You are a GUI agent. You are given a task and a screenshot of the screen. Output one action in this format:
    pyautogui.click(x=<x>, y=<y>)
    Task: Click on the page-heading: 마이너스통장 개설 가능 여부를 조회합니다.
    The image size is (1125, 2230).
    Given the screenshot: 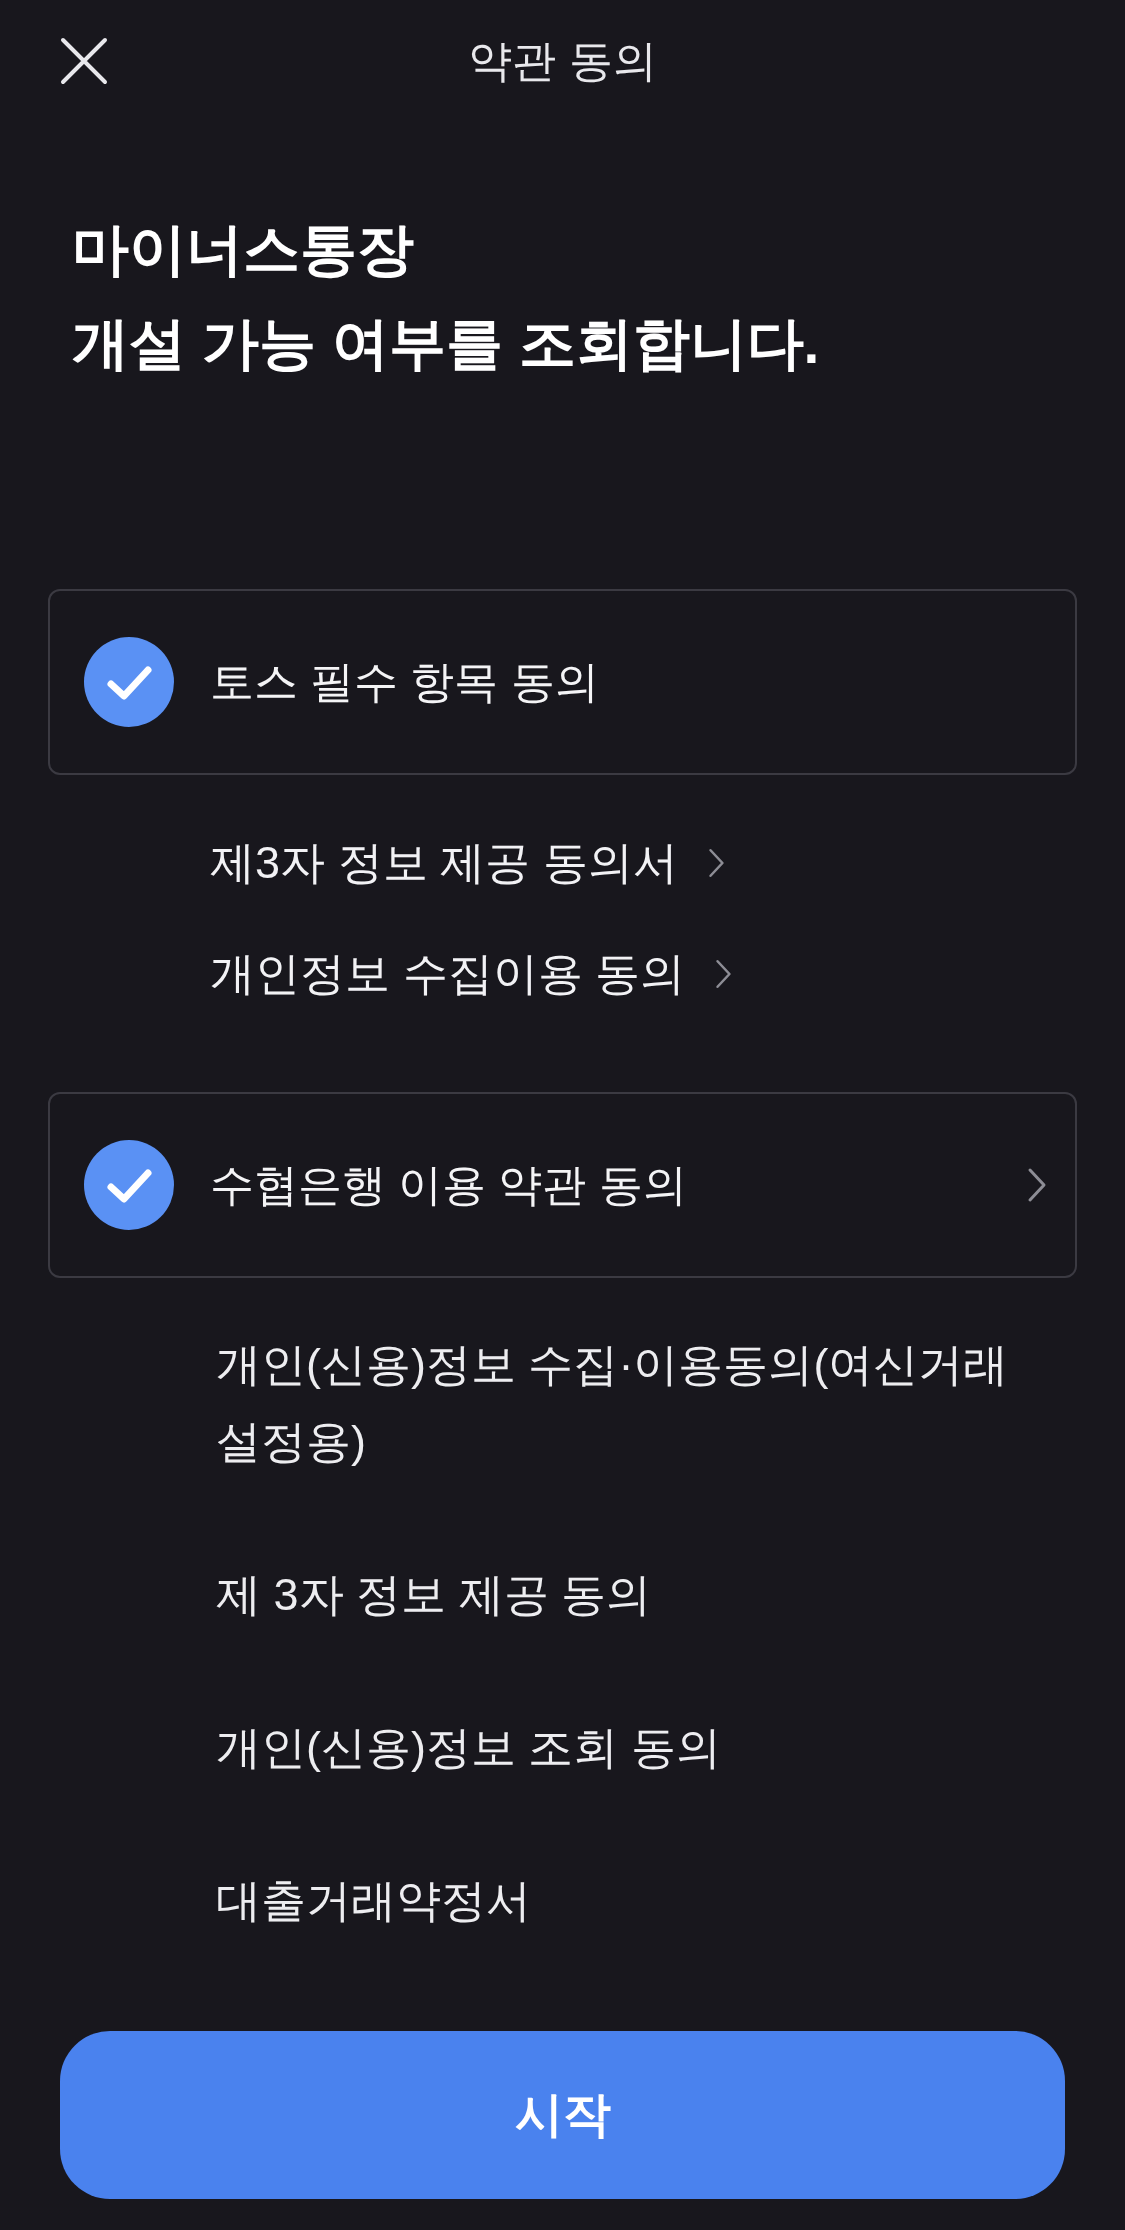 What is the action you would take?
    pyautogui.click(x=446, y=296)
    